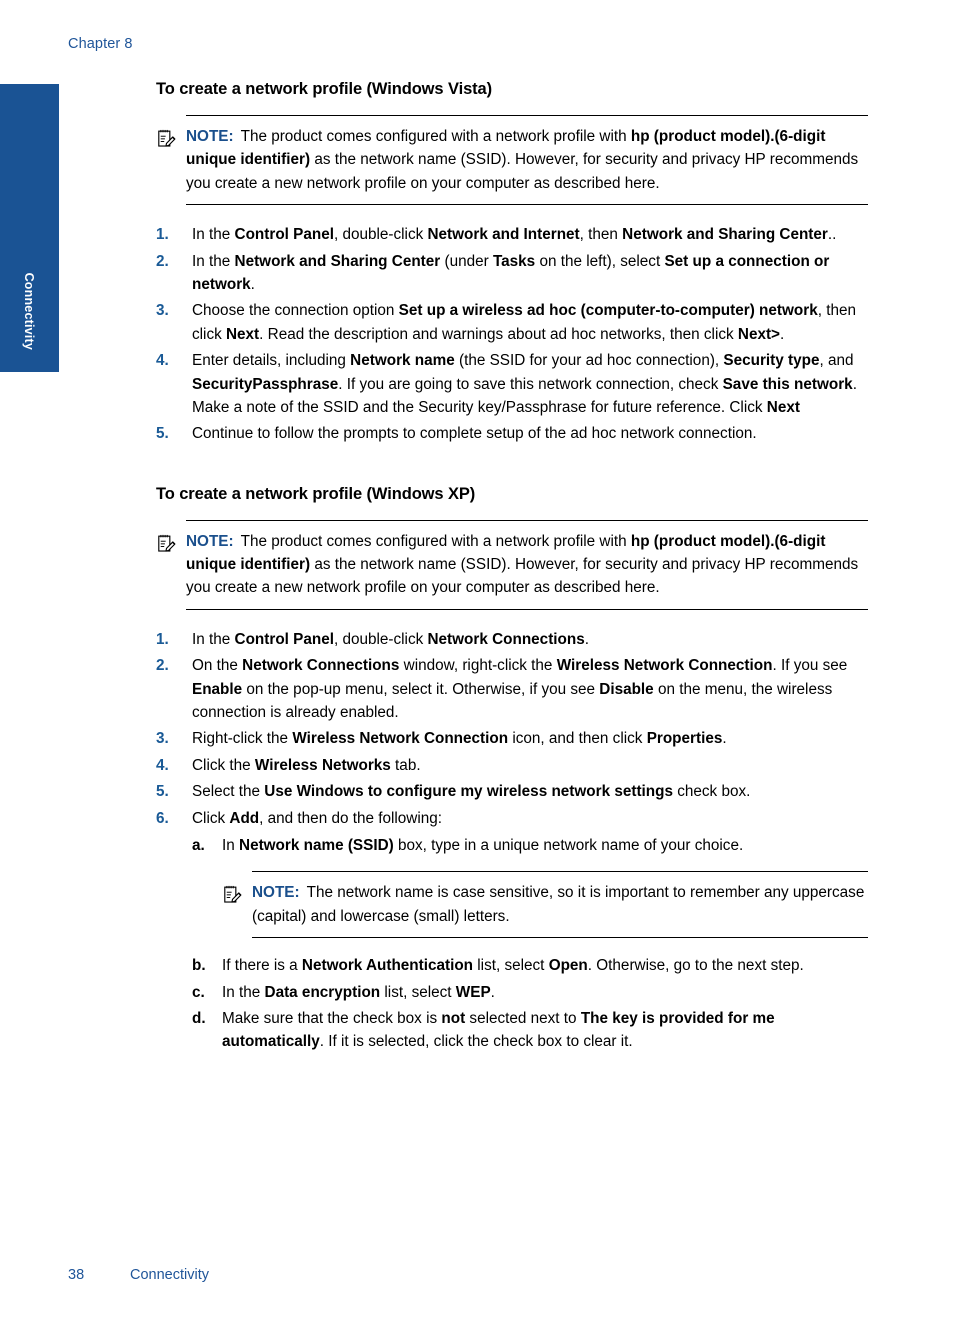 This screenshot has height=1321, width=954. Describe the element at coordinates (198, 845) in the screenshot. I see `substep-marker: a.` at that location.